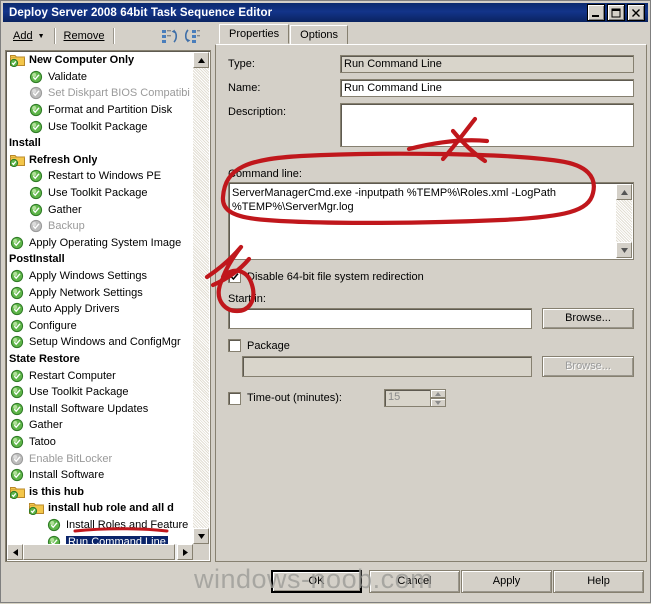 Image resolution: width=651 pixels, height=604 pixels. I want to click on start-in-field, so click(380, 318).